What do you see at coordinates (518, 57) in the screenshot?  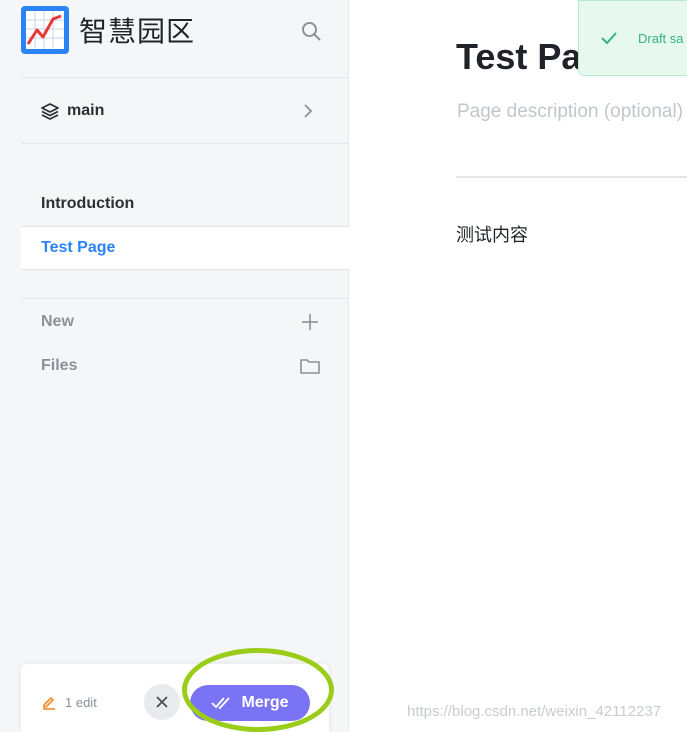 I see `page-title: Test Pa` at bounding box center [518, 57].